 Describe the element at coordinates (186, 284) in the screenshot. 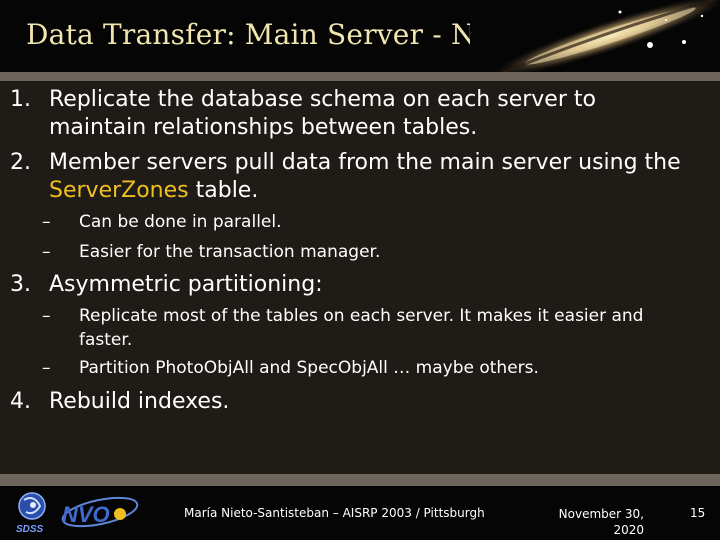

I see `item-text: Asymmetric partitioning:` at that location.